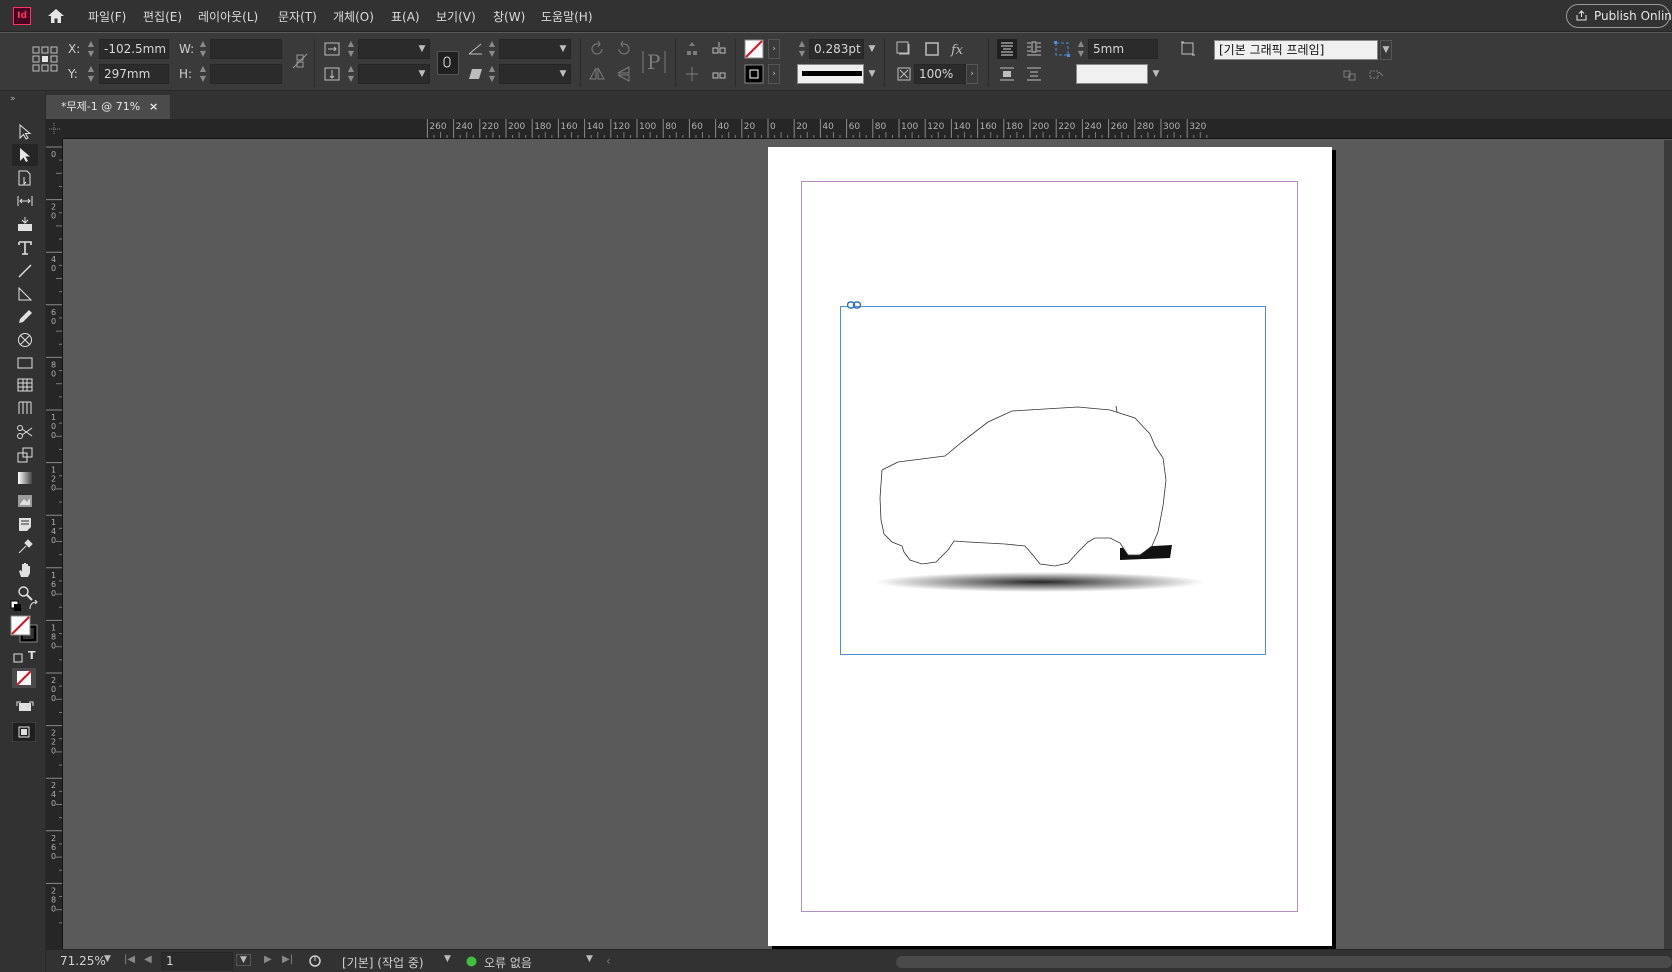 The height and width of the screenshot is (972, 1672). I want to click on open-page-icon, so click(315, 961).